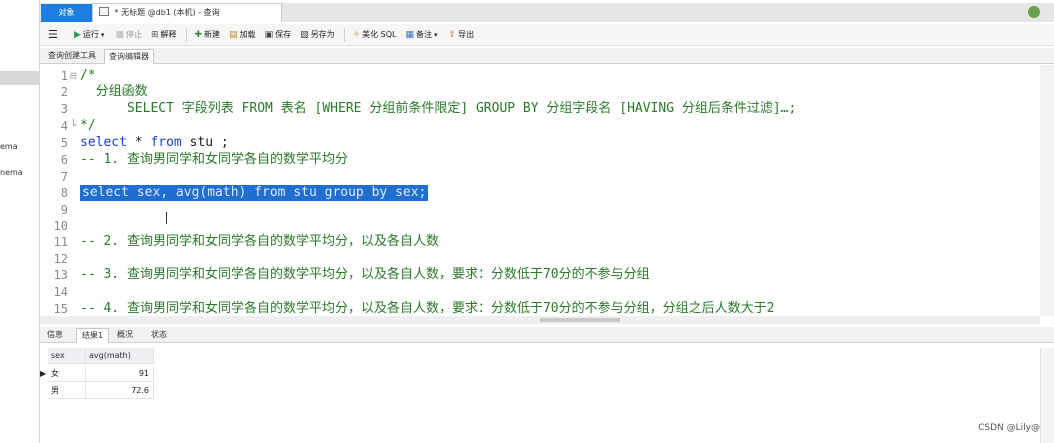 The height and width of the screenshot is (443, 1054). What do you see at coordinates (322, 34) in the screenshot?
I see `save-as-label: 另存为` at bounding box center [322, 34].